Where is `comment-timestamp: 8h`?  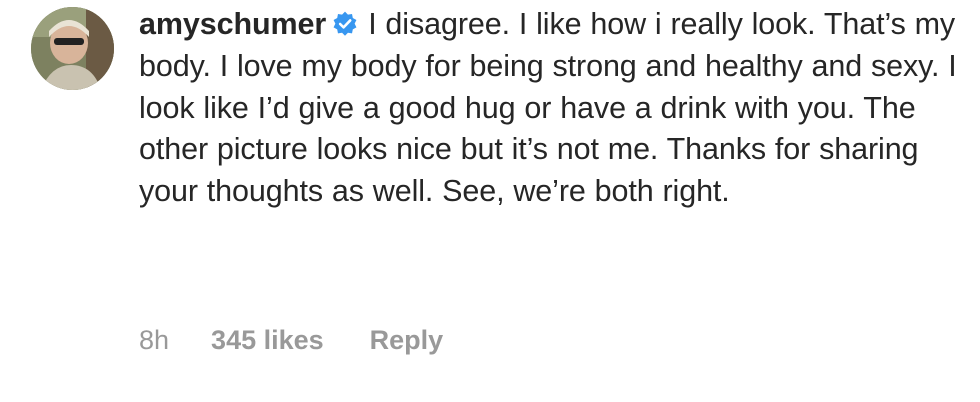
comment-timestamp: 8h is located at coordinates (154, 340).